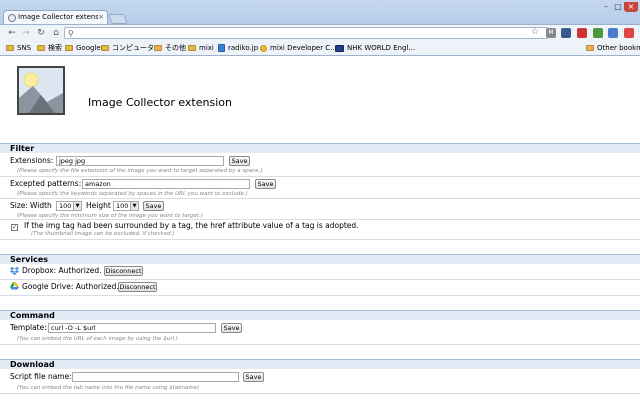 This screenshot has height=400, width=640. Describe the element at coordinates (175, 48) in the screenshot. I see `bookmark-label: その他` at that location.